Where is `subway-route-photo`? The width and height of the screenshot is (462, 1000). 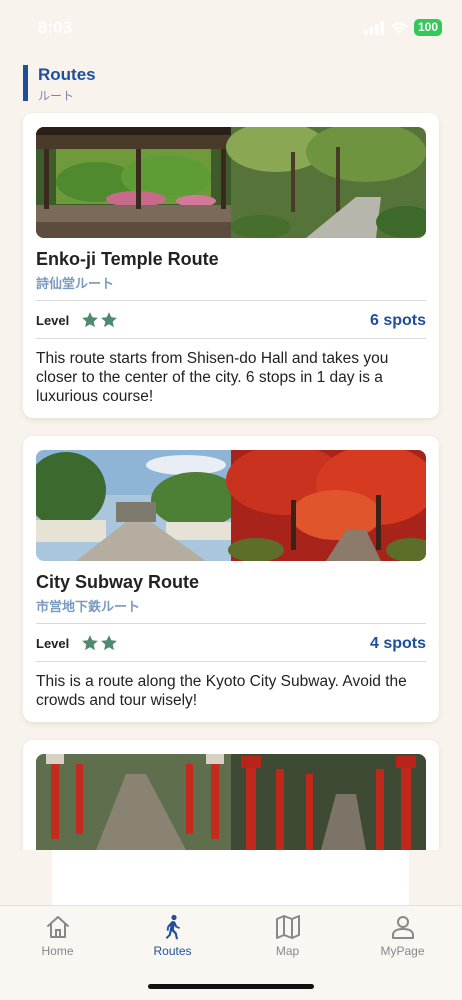
subway-route-photo is located at coordinates (231, 505).